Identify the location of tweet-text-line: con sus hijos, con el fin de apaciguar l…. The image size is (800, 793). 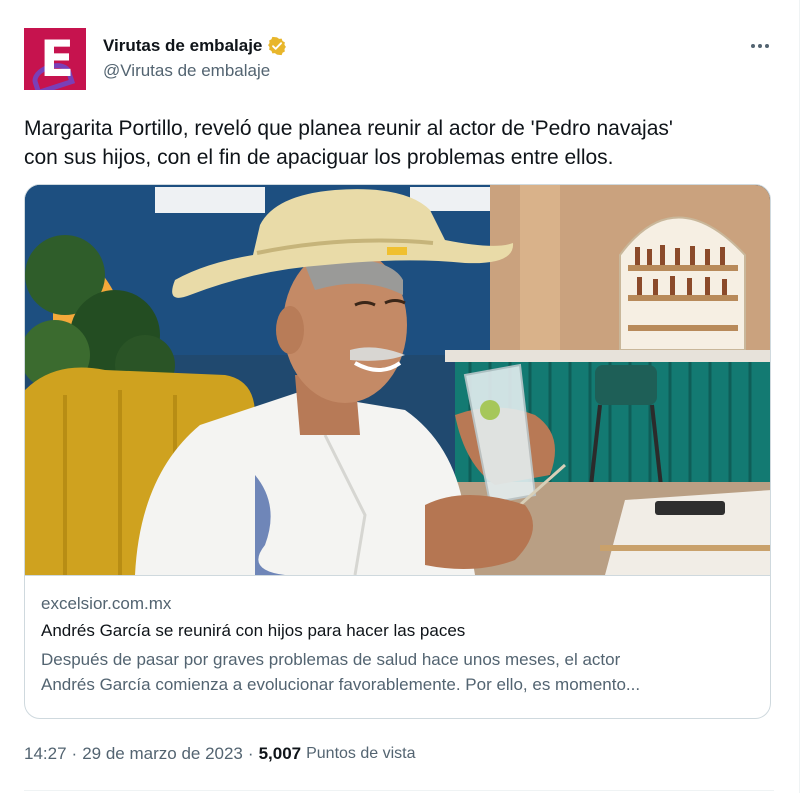
(319, 157).